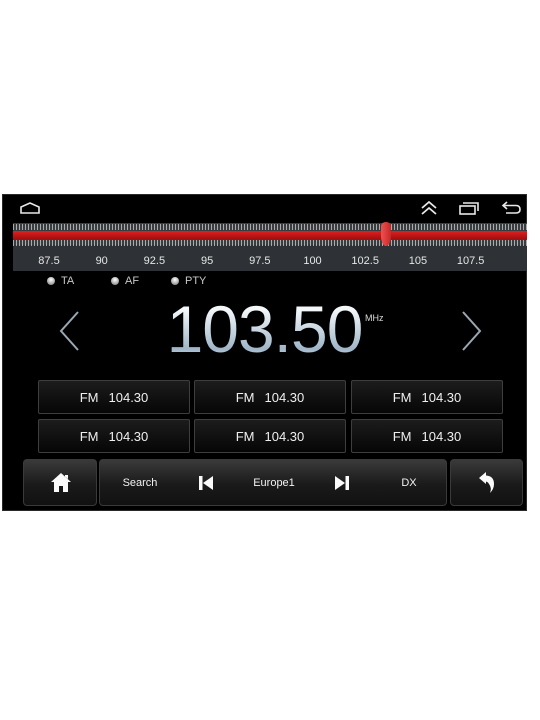  I want to click on scale-label: 97.5, so click(260, 261).